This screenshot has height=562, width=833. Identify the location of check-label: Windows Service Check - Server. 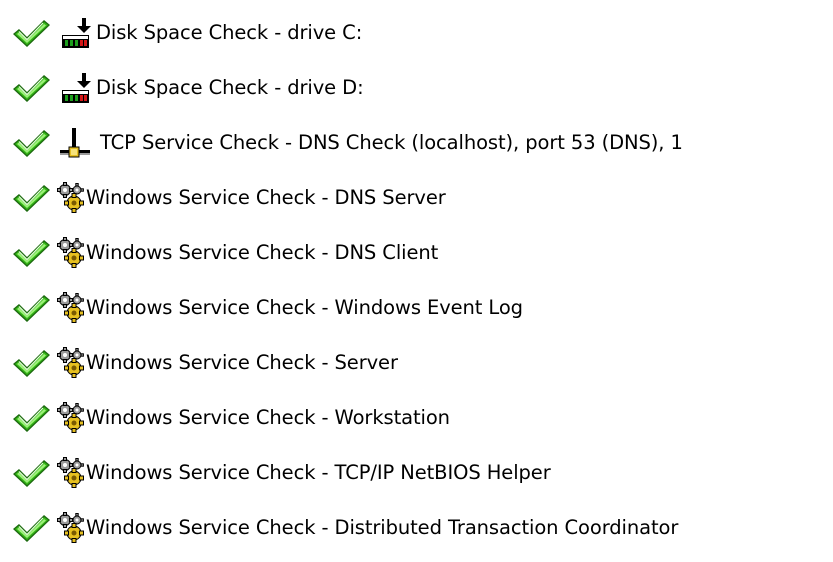
(242, 362).